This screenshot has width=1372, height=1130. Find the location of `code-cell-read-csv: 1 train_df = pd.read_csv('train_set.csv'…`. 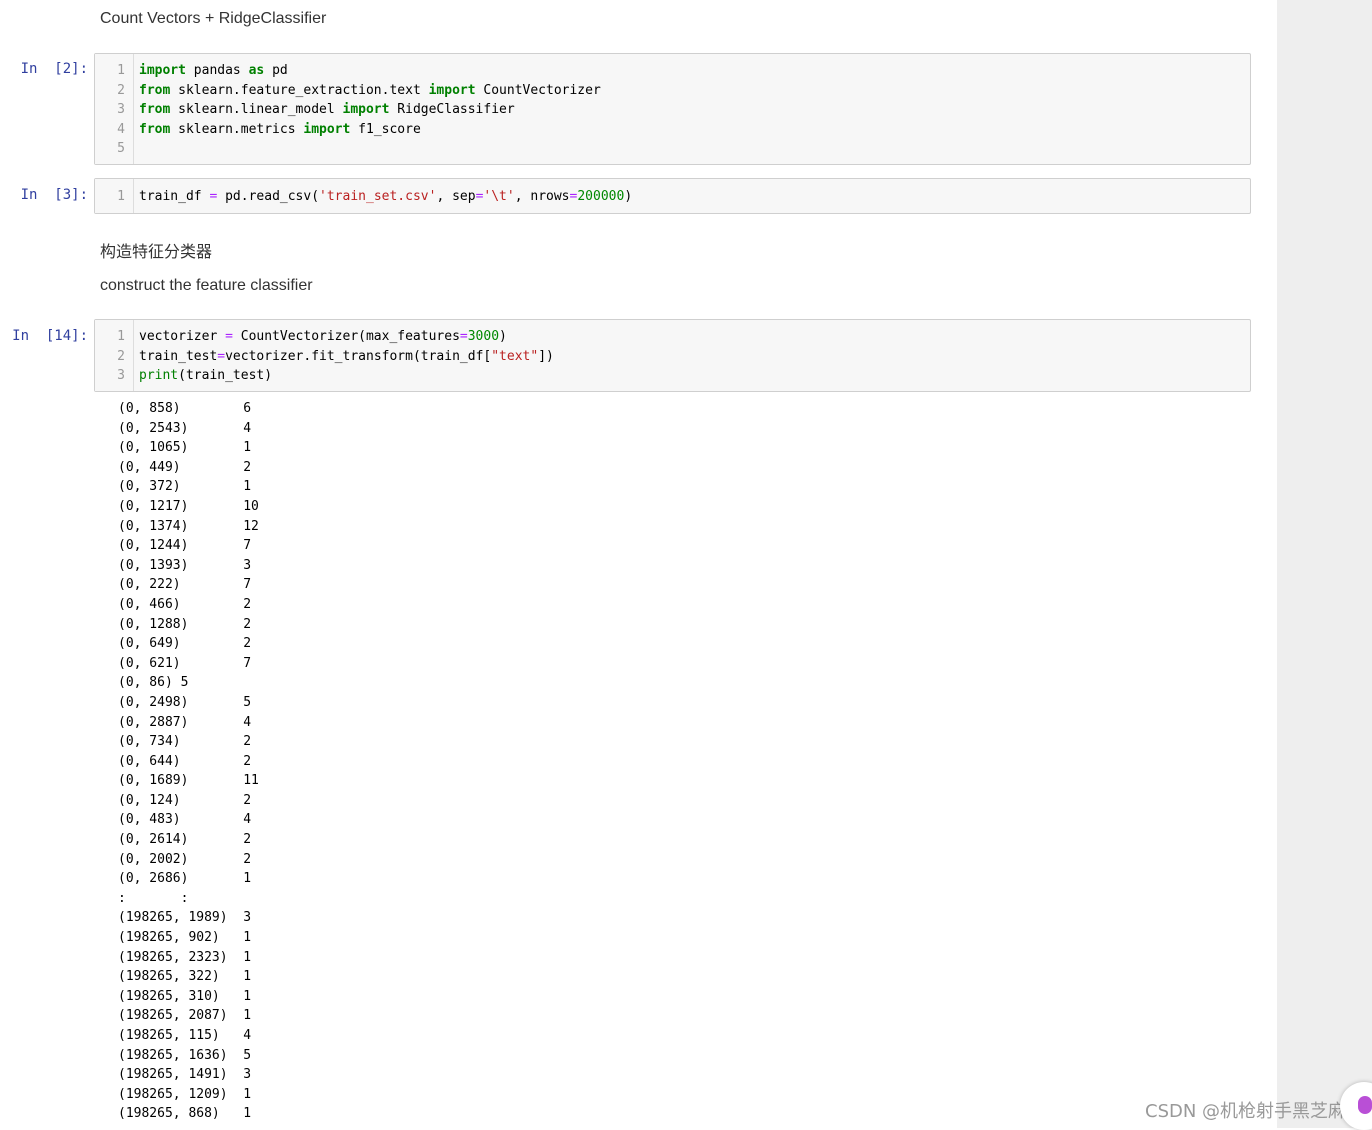

code-cell-read-csv: 1 train_df = pd.read_csv('train_set.csv'… is located at coordinates (672, 196).